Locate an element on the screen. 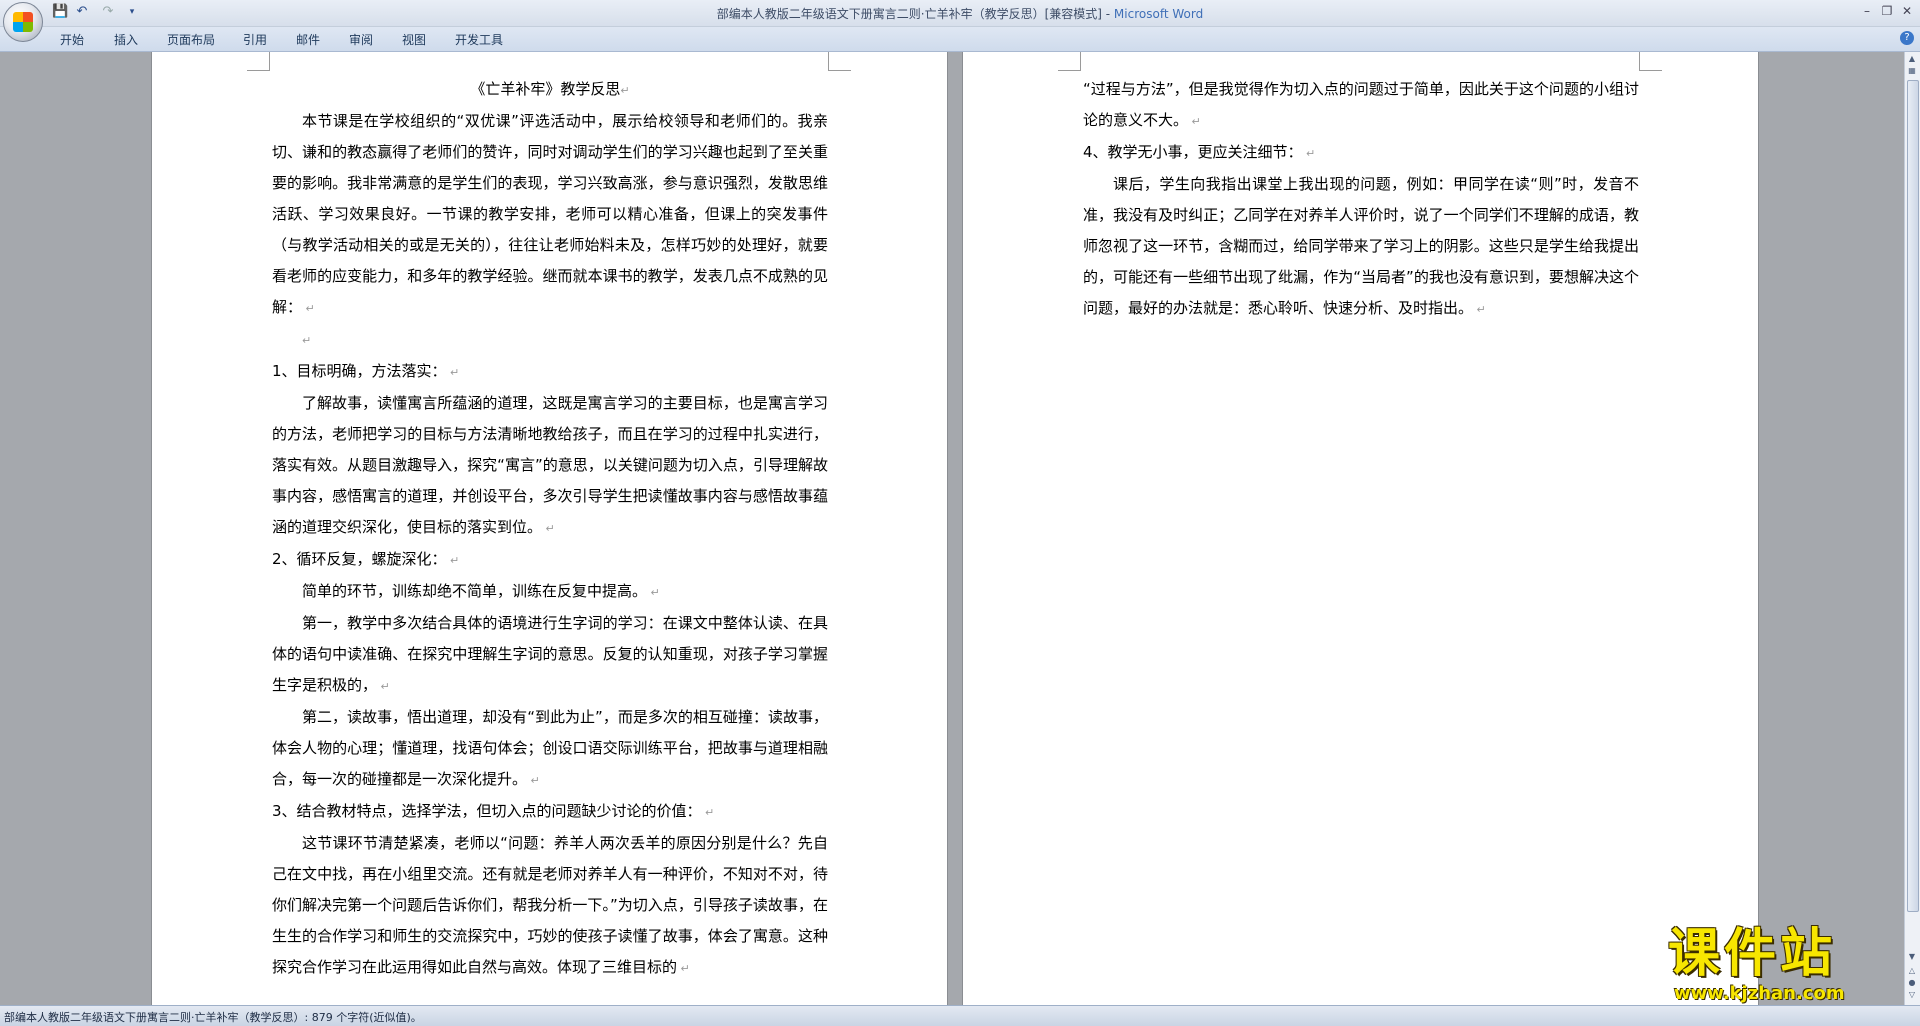 The height and width of the screenshot is (1026, 1920). paragraph: ↵ is located at coordinates (550, 340).